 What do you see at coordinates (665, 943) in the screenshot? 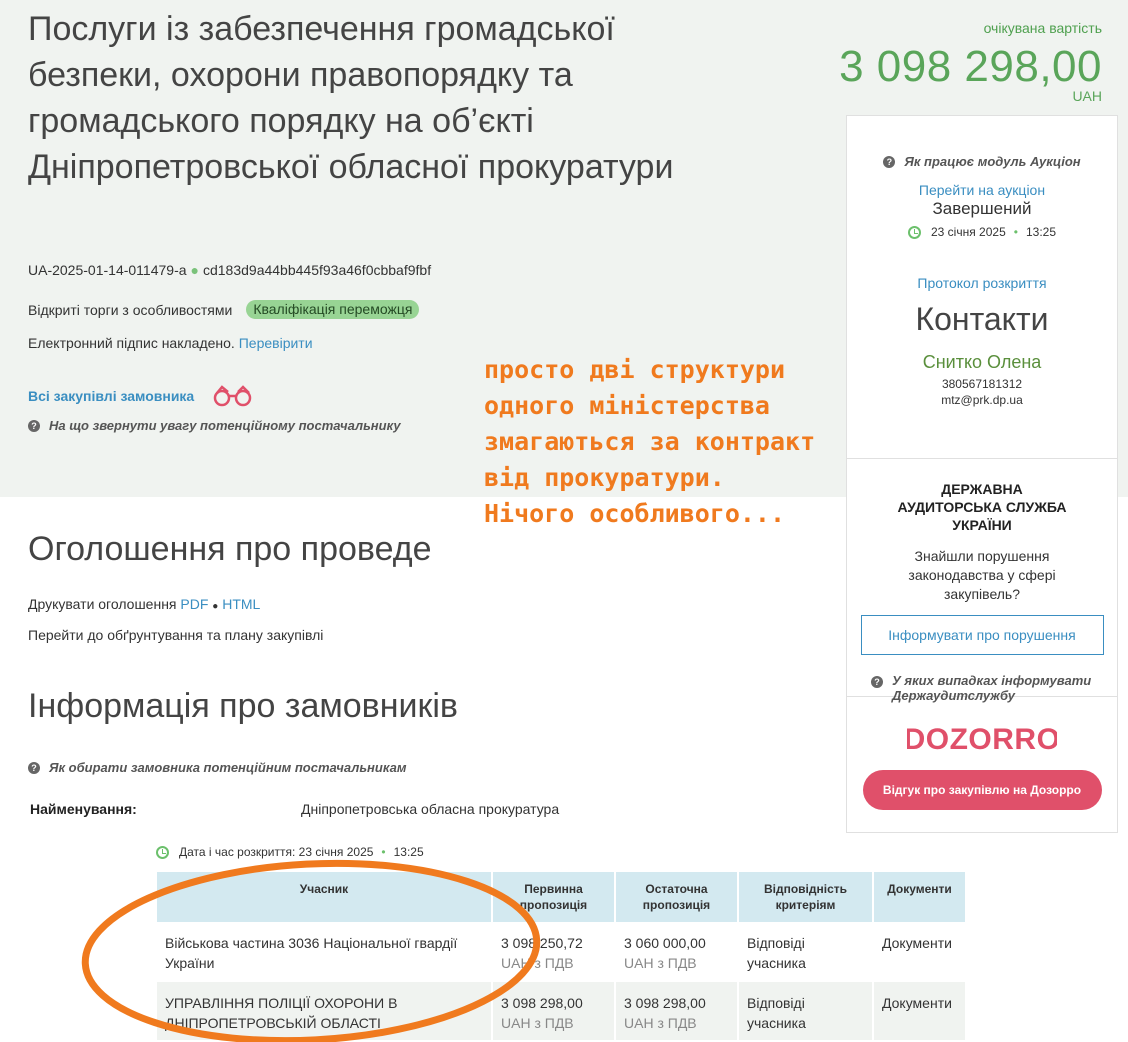
I see `bid-final-amount: 3 060 000,00` at bounding box center [665, 943].